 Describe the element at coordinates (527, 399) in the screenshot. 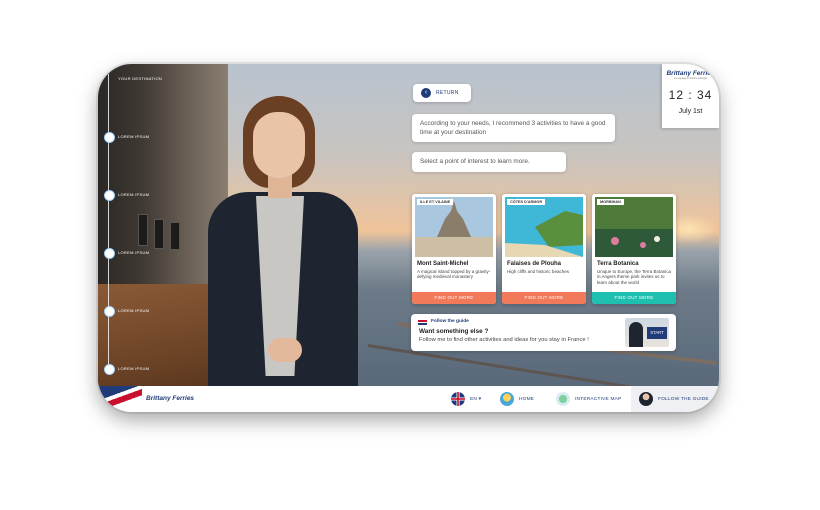

I see `home-label: HOME` at that location.